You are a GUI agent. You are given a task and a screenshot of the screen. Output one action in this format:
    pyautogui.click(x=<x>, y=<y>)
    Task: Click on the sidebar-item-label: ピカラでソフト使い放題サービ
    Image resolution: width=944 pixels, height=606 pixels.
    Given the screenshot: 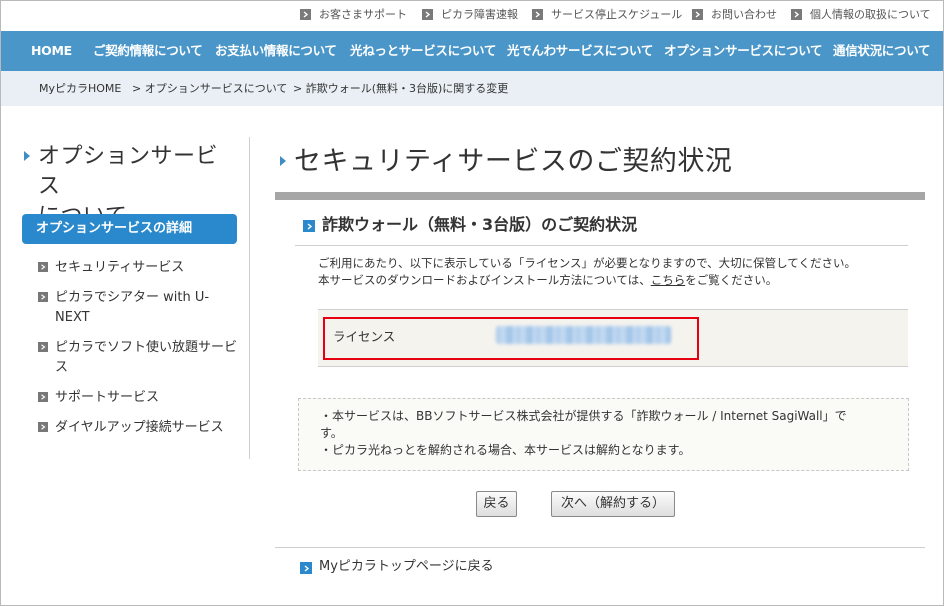 What is the action you would take?
    pyautogui.click(x=146, y=347)
    